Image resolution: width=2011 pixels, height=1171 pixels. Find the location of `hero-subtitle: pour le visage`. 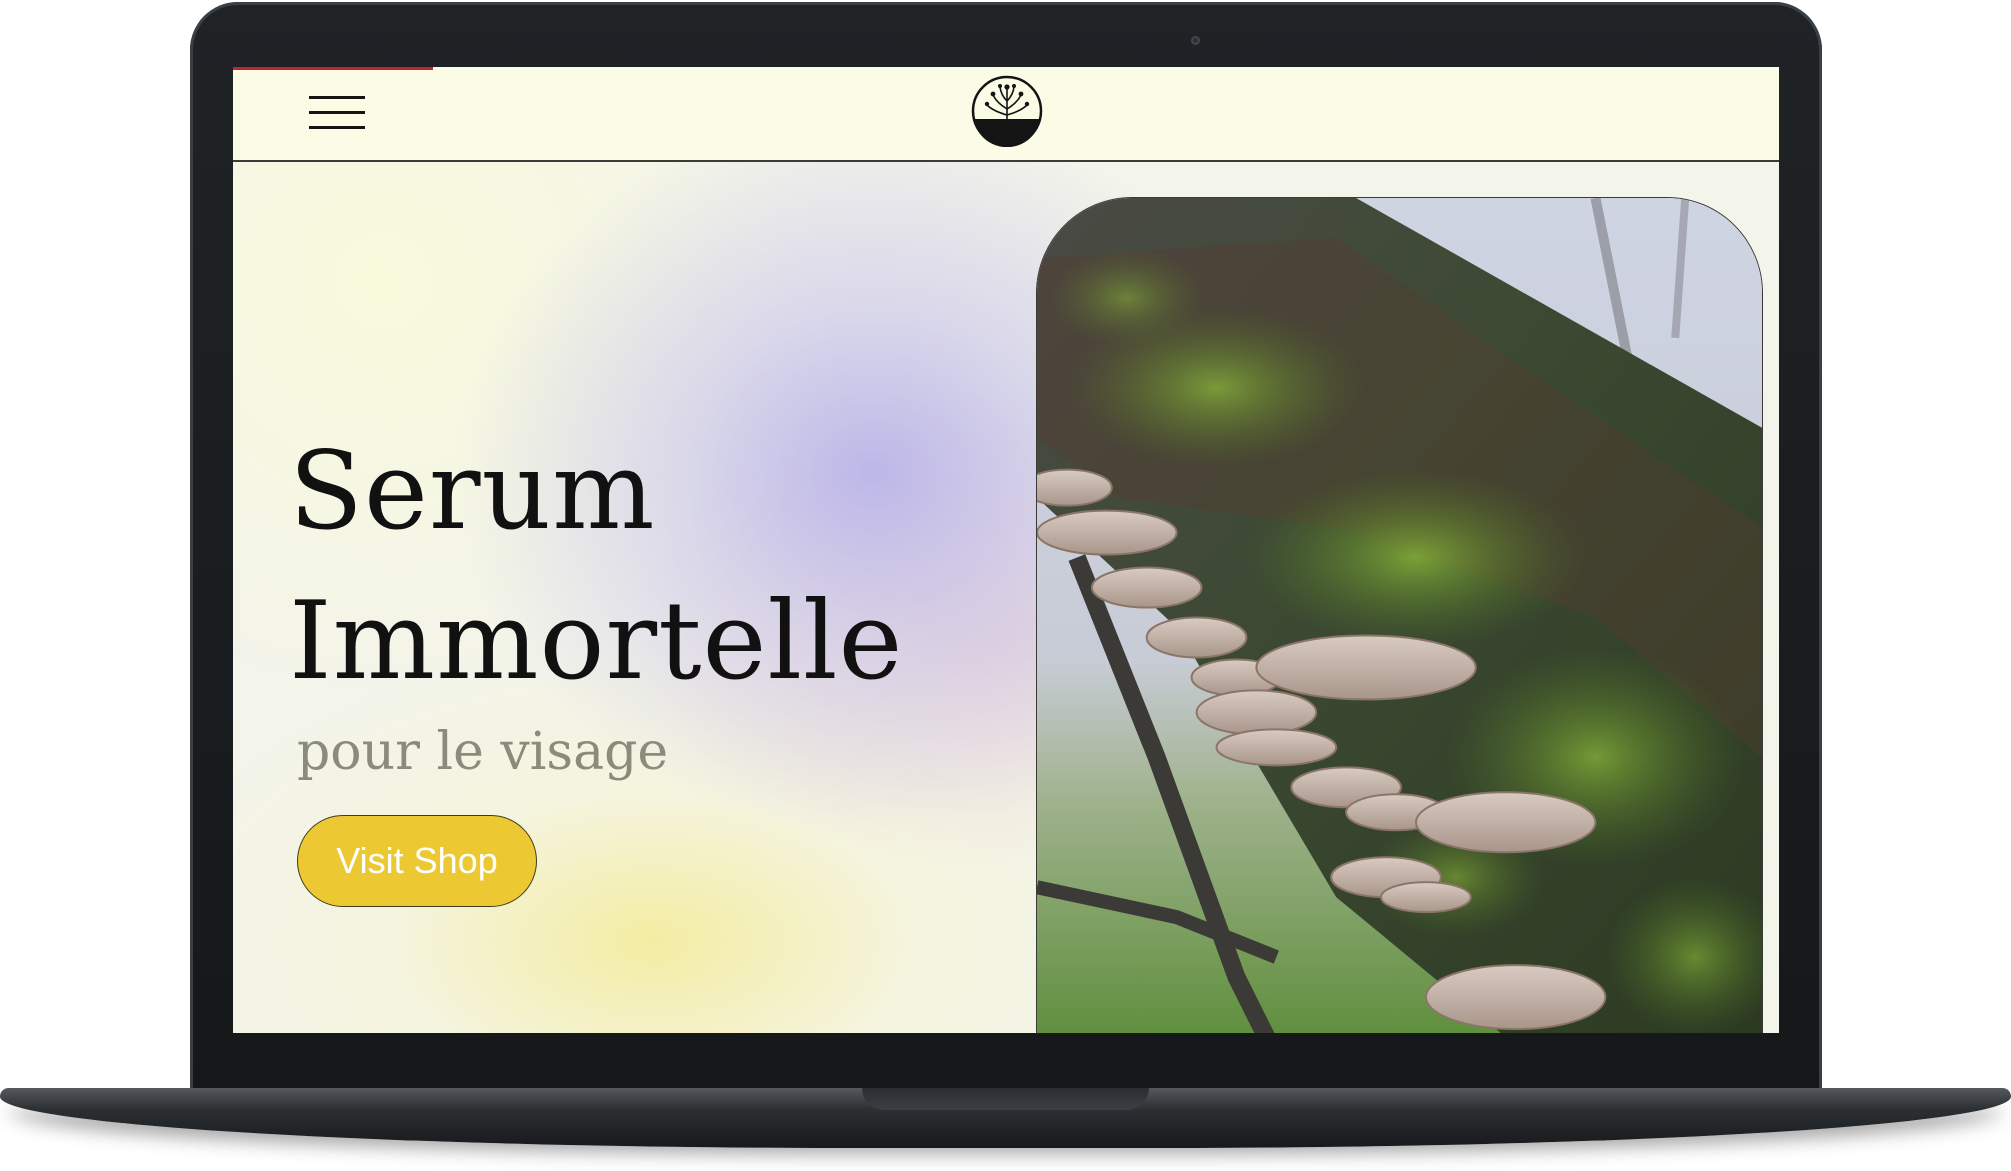

hero-subtitle: pour le visage is located at coordinates (483, 752).